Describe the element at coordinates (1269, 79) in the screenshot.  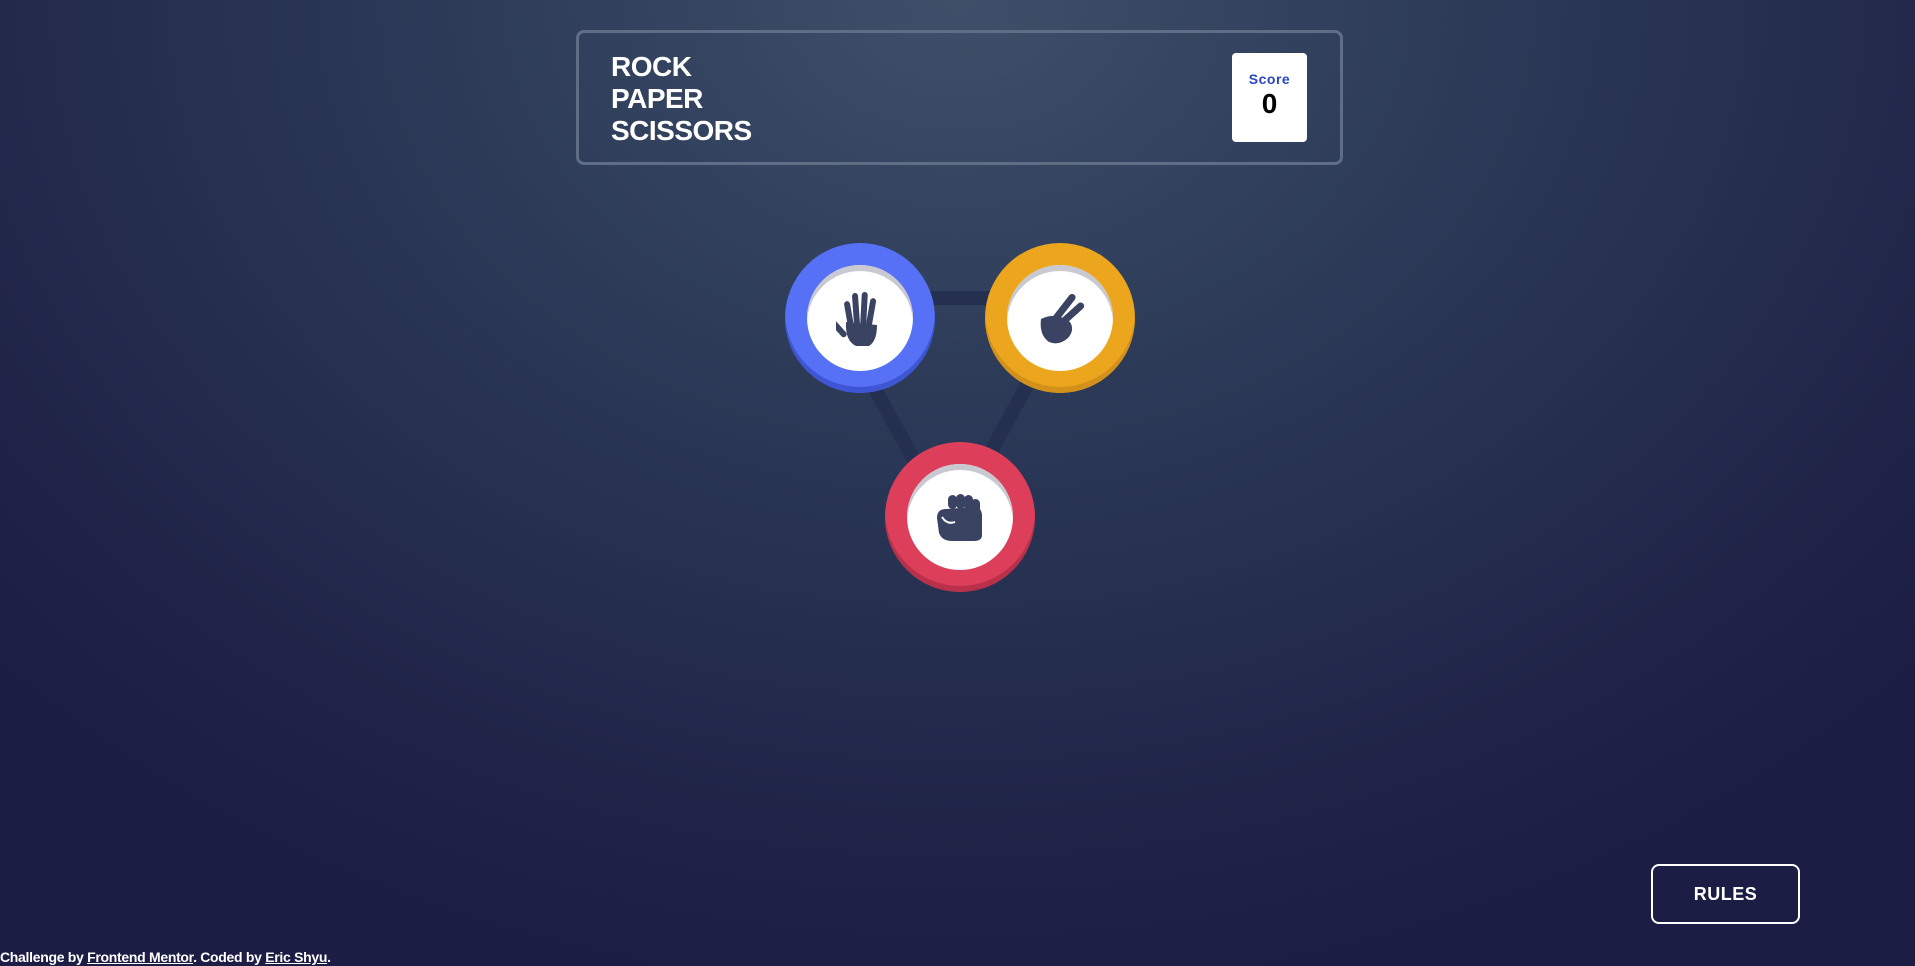
I see `score-label: Score` at that location.